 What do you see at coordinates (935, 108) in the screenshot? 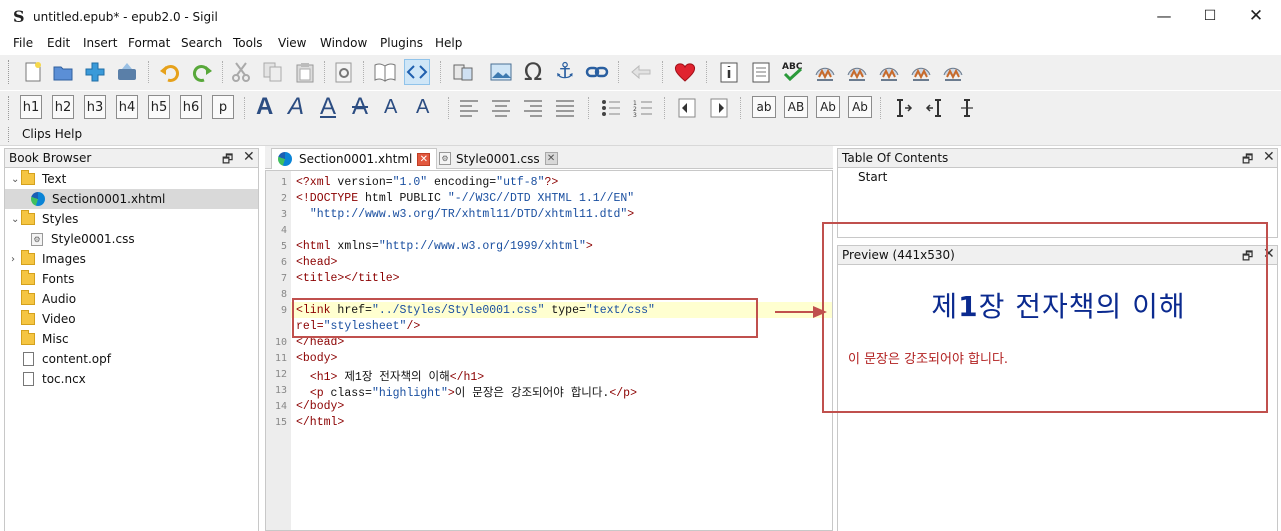
I see `insert-closing-tag-icon` at bounding box center [935, 108].